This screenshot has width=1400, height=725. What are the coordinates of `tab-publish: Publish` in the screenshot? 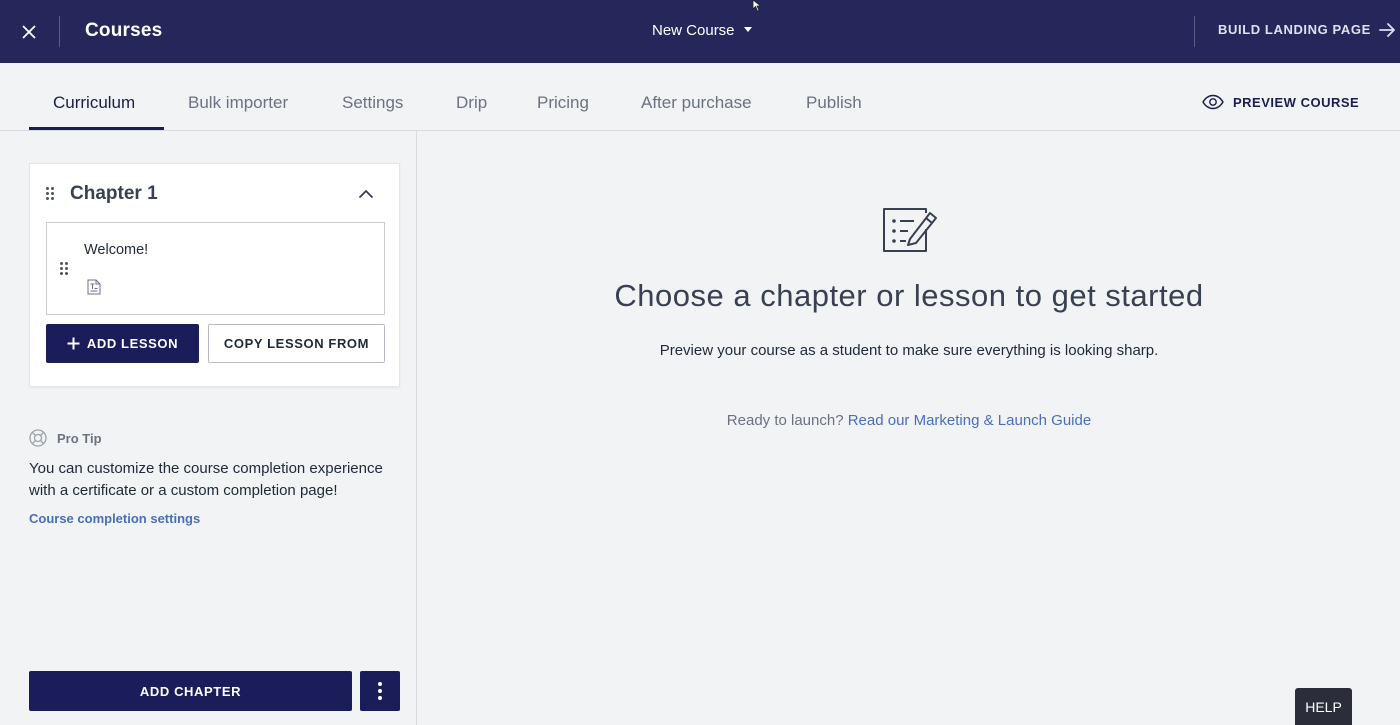 It's located at (834, 103).